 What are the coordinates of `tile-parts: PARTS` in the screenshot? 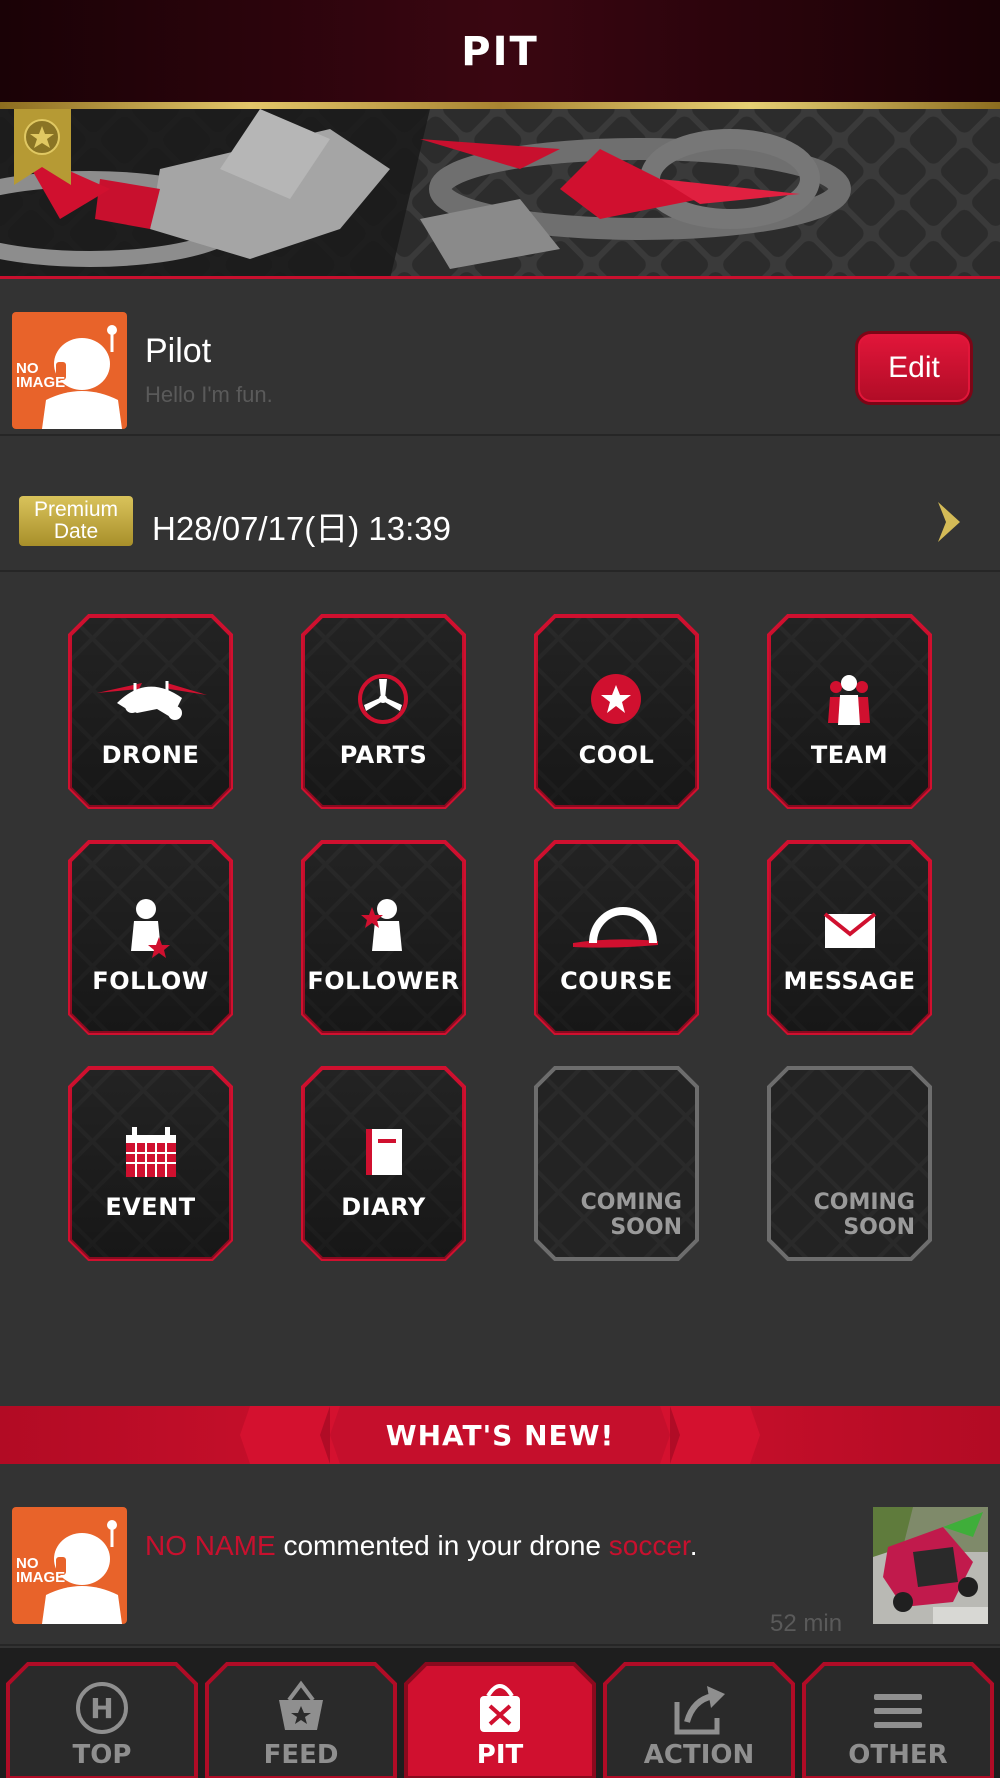 It's located at (383, 711).